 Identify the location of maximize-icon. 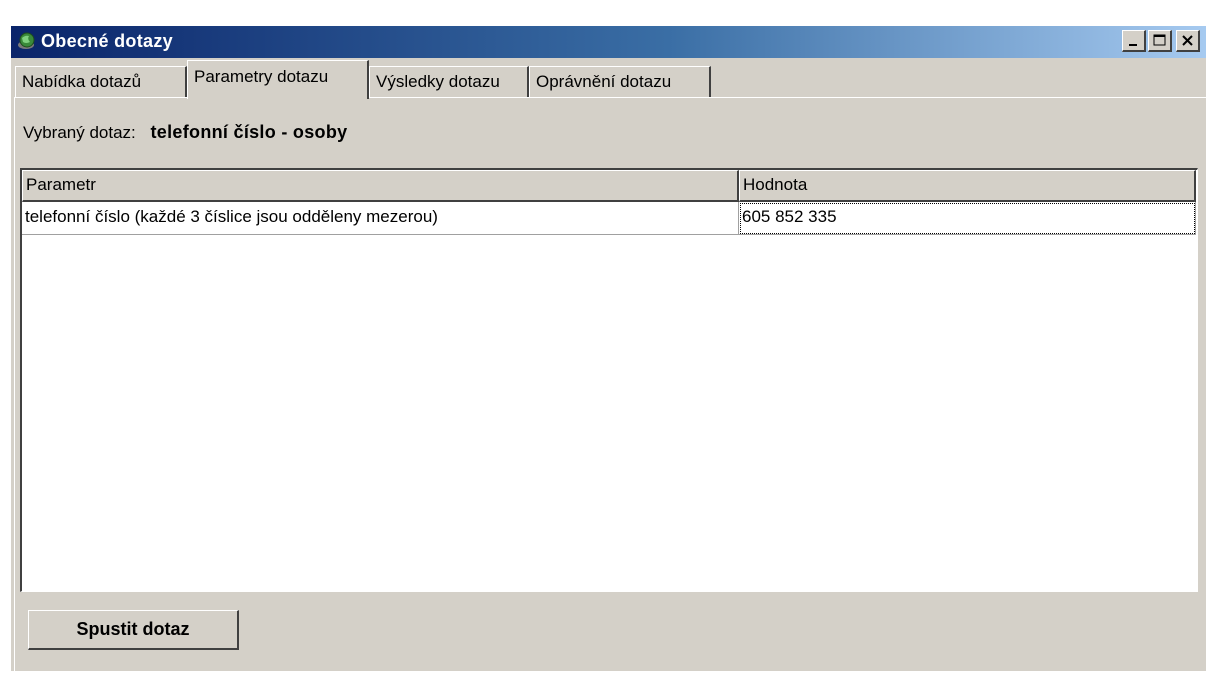
(1159, 40).